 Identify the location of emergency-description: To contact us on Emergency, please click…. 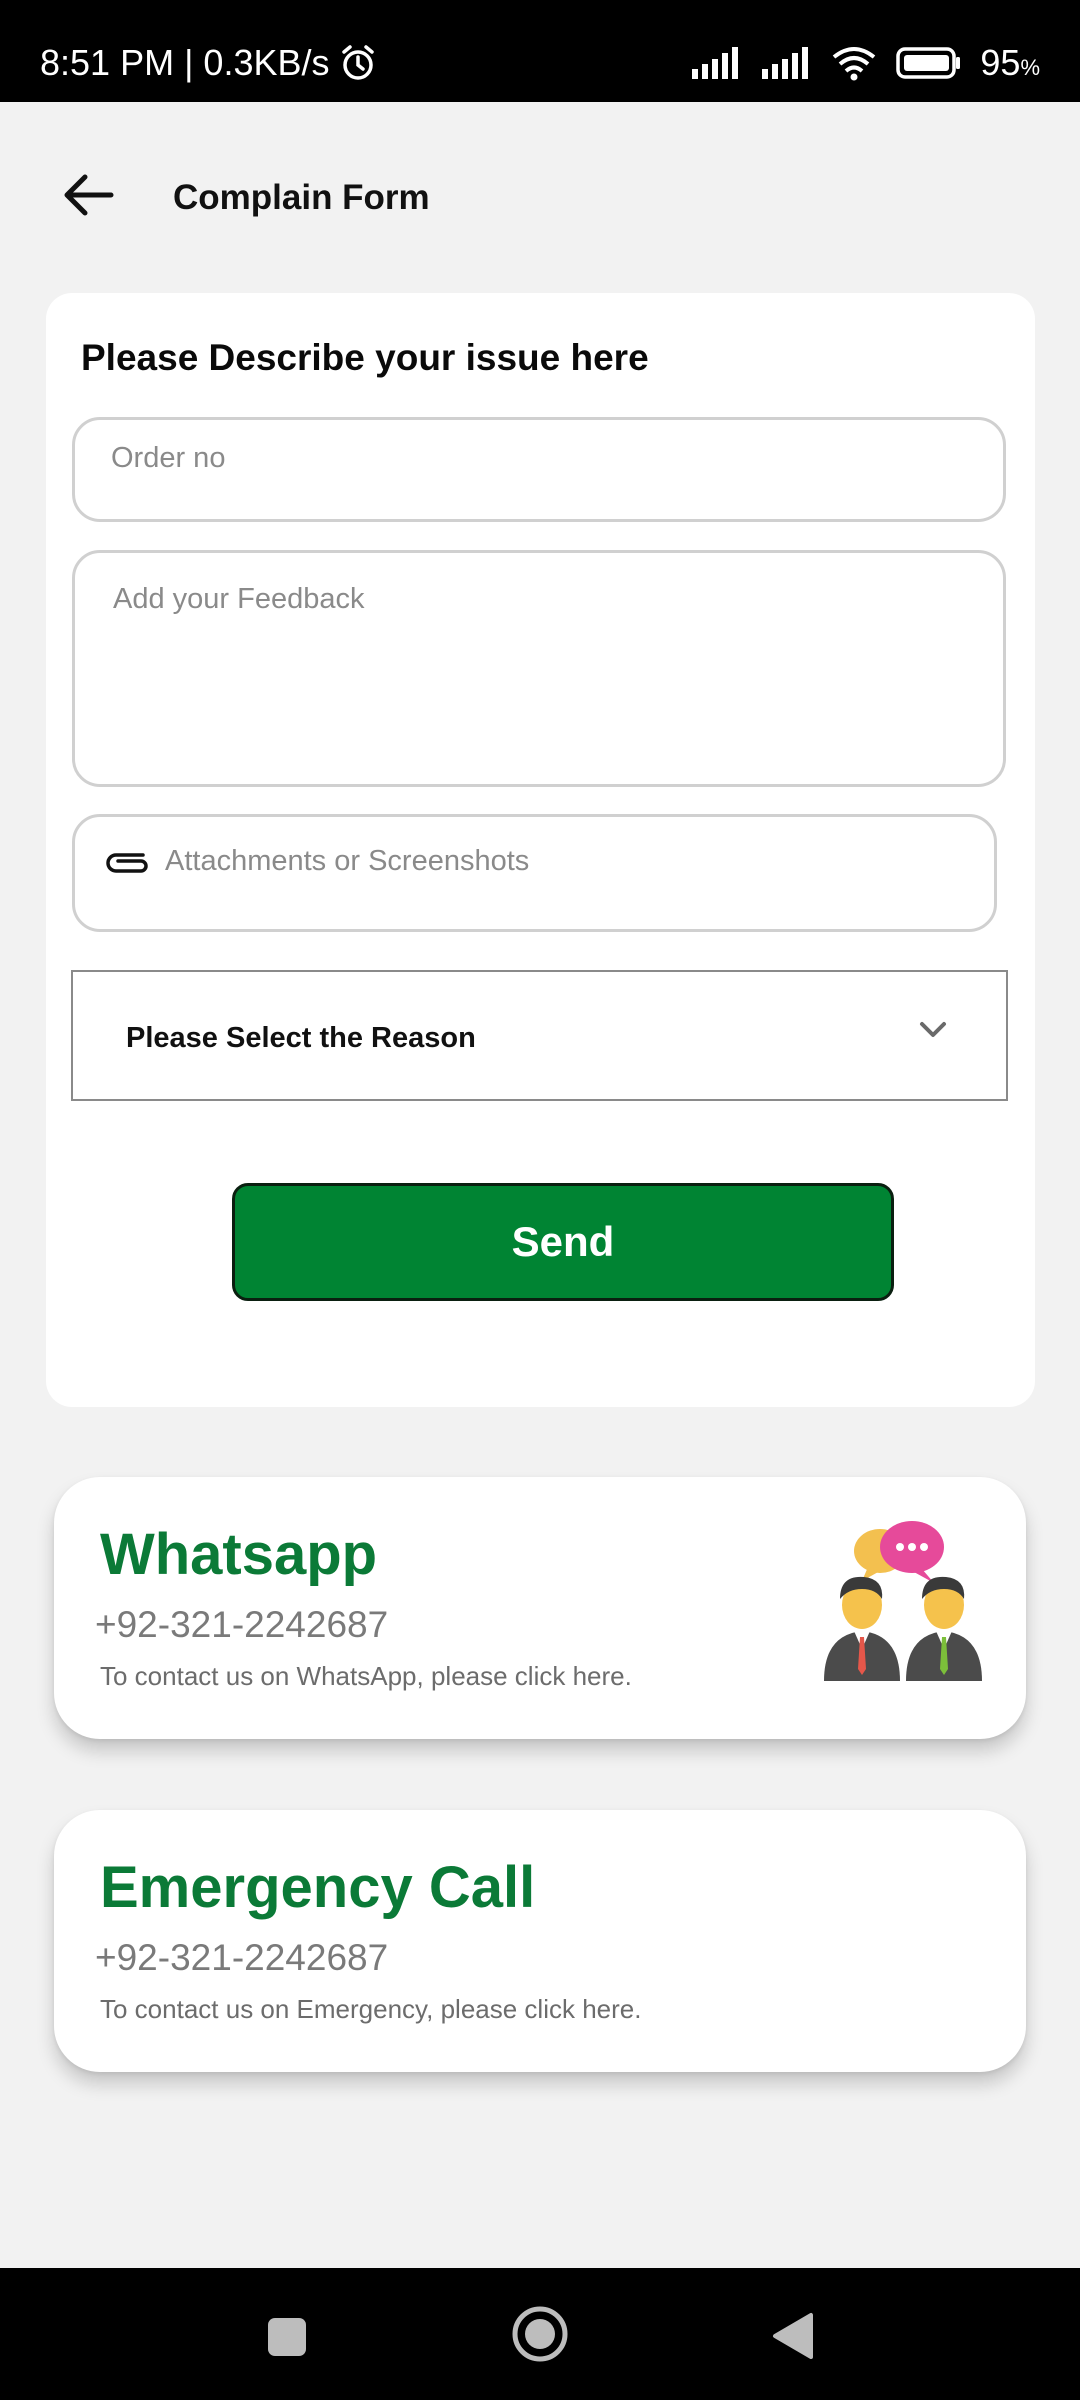
(371, 2009).